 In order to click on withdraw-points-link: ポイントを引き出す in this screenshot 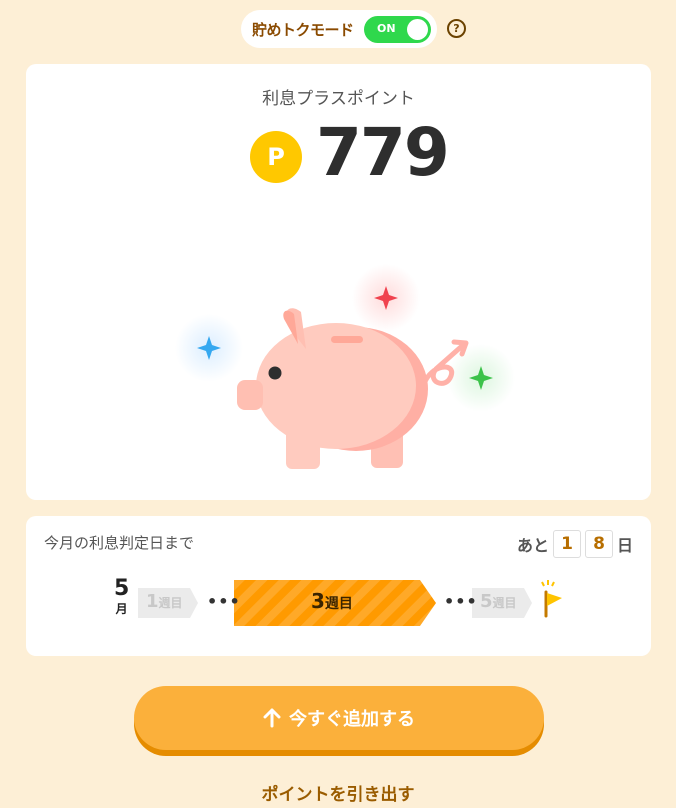, I will do `click(338, 792)`.